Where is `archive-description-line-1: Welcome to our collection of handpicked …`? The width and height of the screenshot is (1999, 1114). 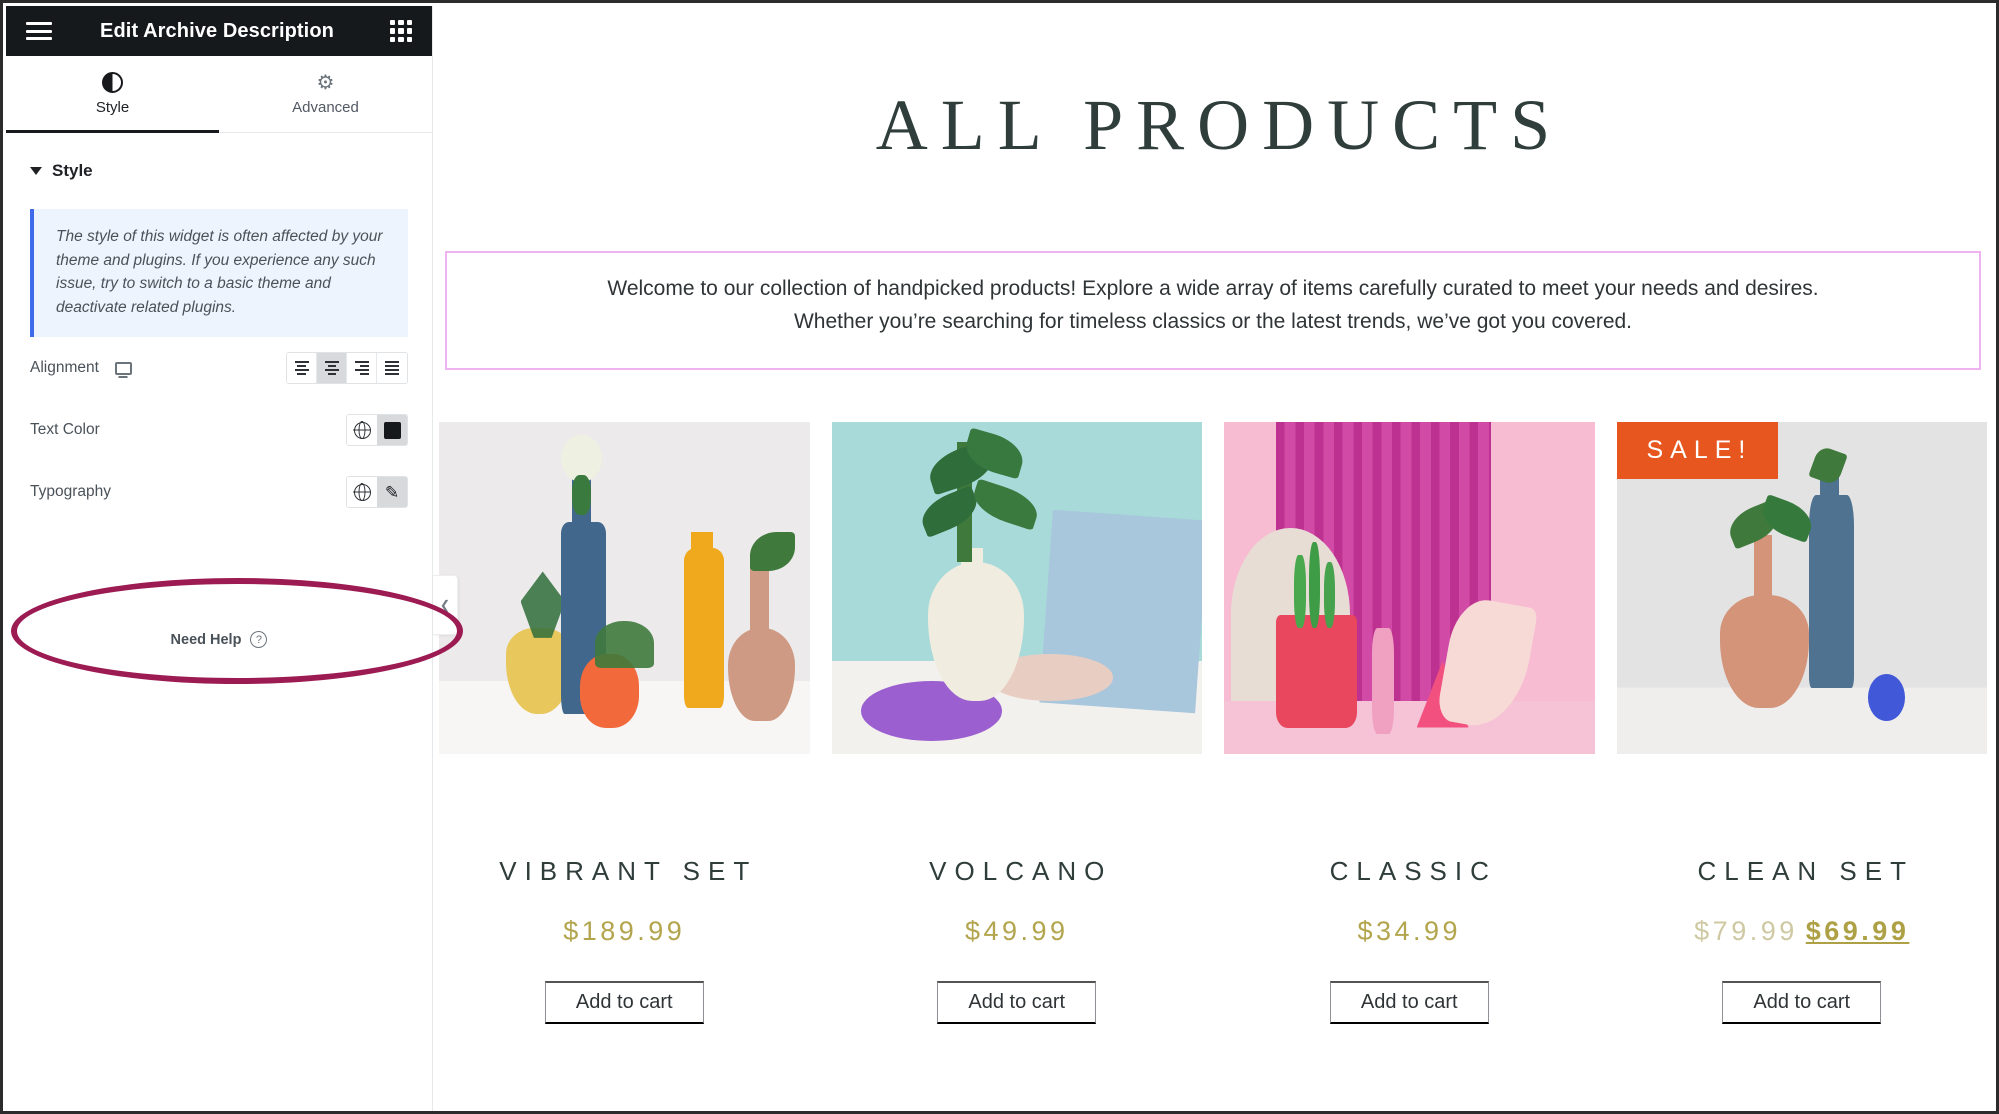
archive-description-line-1: Welcome to our collection of handpicked … is located at coordinates (1213, 288).